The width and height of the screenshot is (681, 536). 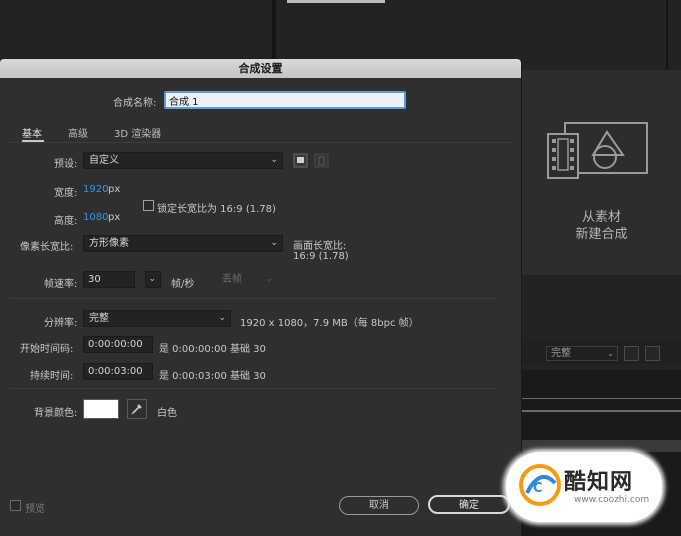 What do you see at coordinates (78, 132) in the screenshot?
I see `tab-advanced: 高级` at bounding box center [78, 132].